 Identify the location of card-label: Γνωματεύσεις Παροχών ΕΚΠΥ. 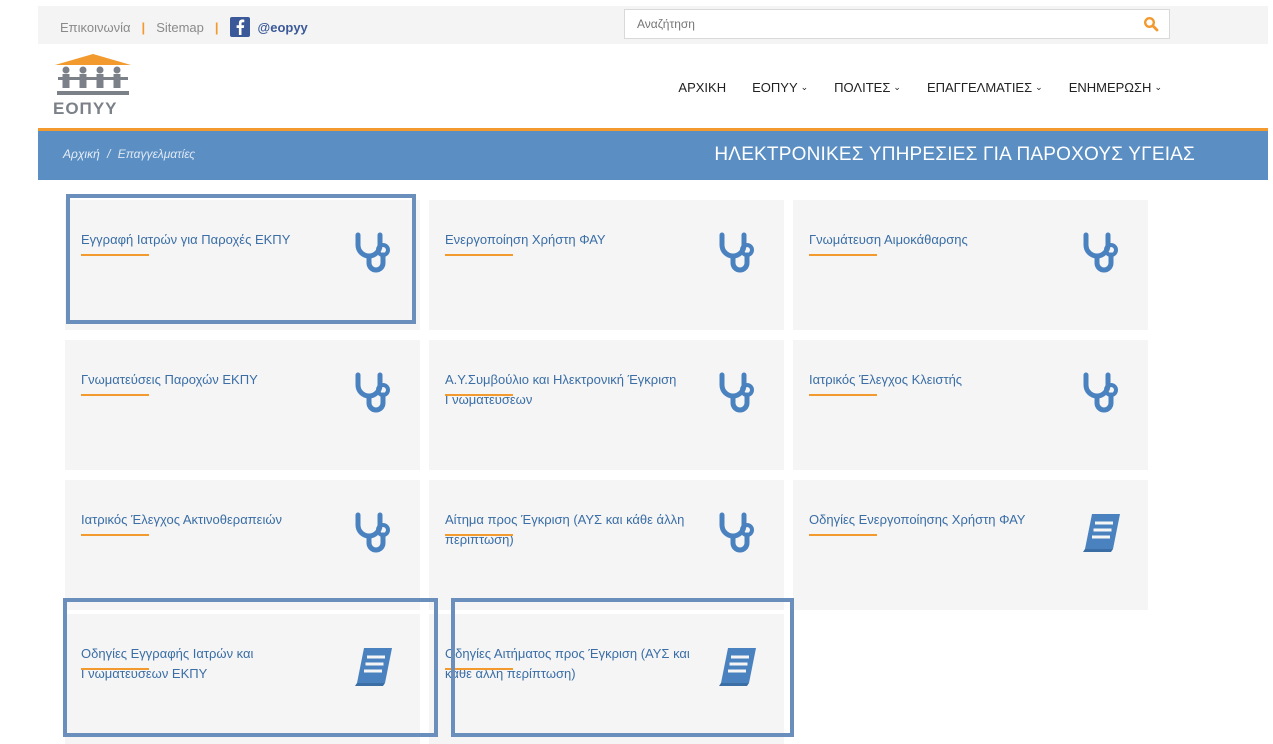
(169, 379).